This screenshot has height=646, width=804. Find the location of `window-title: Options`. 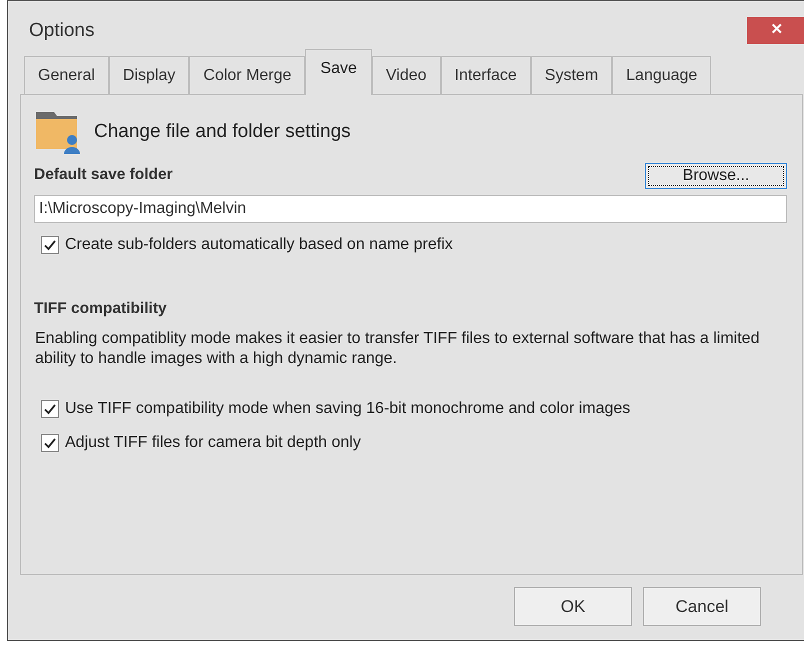

window-title: Options is located at coordinates (61, 31).